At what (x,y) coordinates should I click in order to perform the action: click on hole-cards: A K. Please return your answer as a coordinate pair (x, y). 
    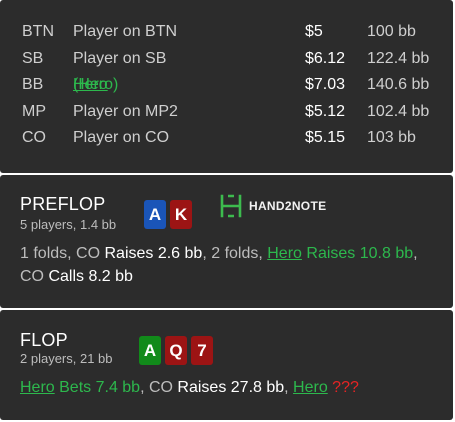
    Looking at the image, I should click on (170, 214).